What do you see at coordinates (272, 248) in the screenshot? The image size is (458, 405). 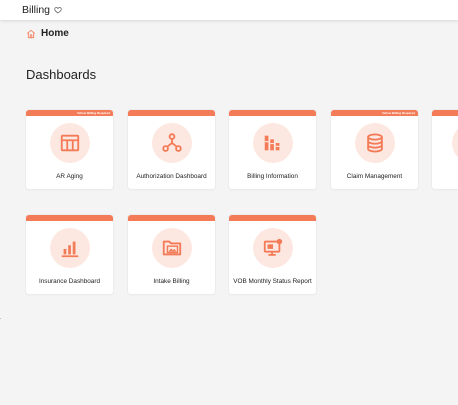 I see `monitor-report-icon` at bounding box center [272, 248].